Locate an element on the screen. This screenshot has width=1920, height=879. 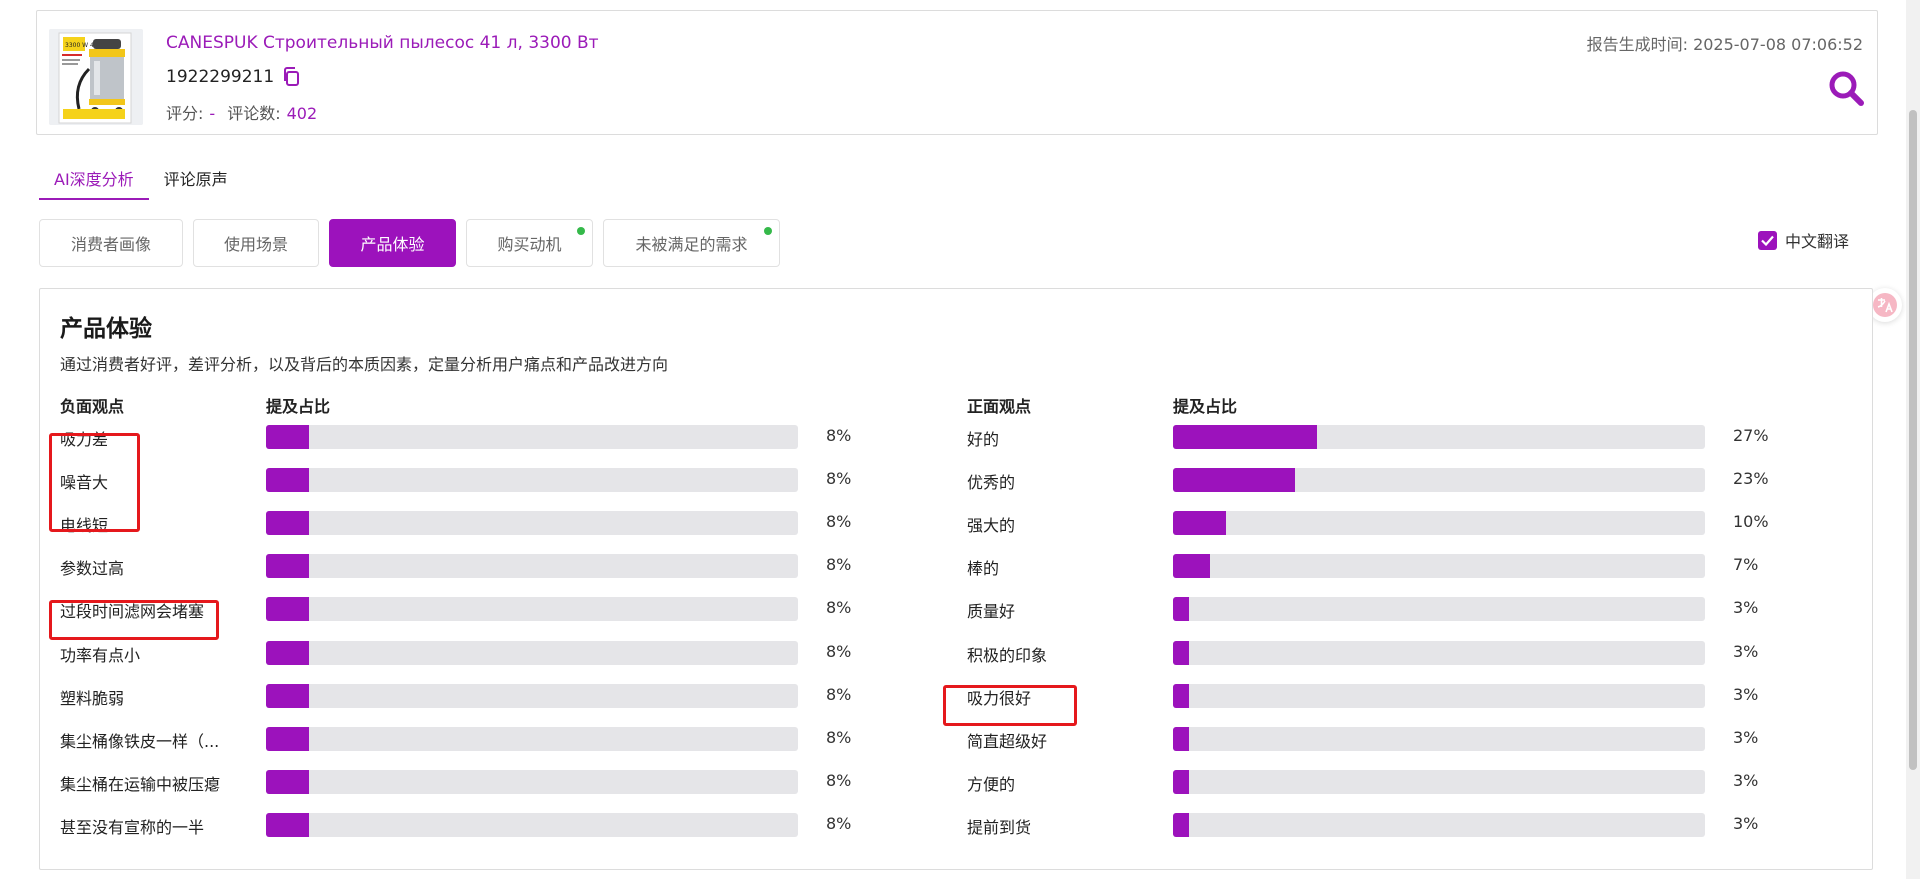
translate-toggle: 中文翻译 is located at coordinates (1803, 240).